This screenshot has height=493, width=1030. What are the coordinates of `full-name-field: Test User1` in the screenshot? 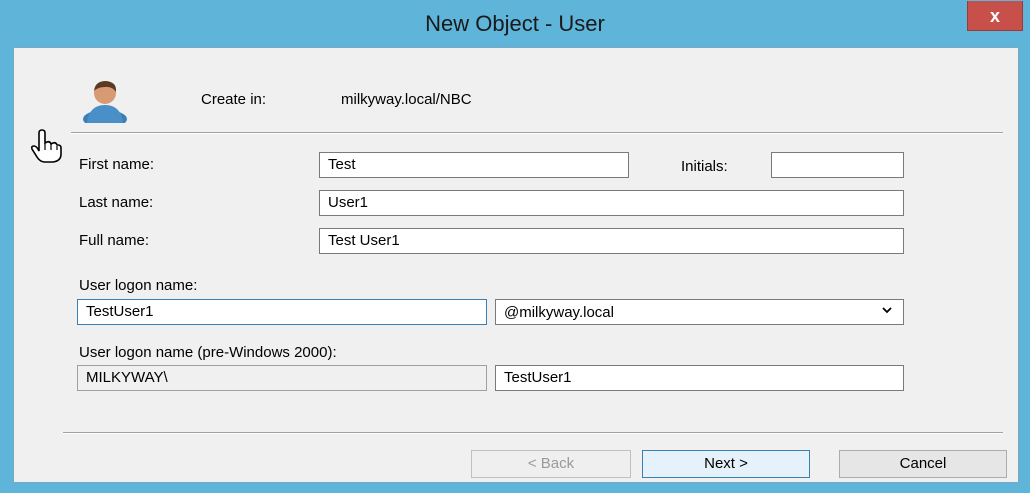 It's located at (611, 241).